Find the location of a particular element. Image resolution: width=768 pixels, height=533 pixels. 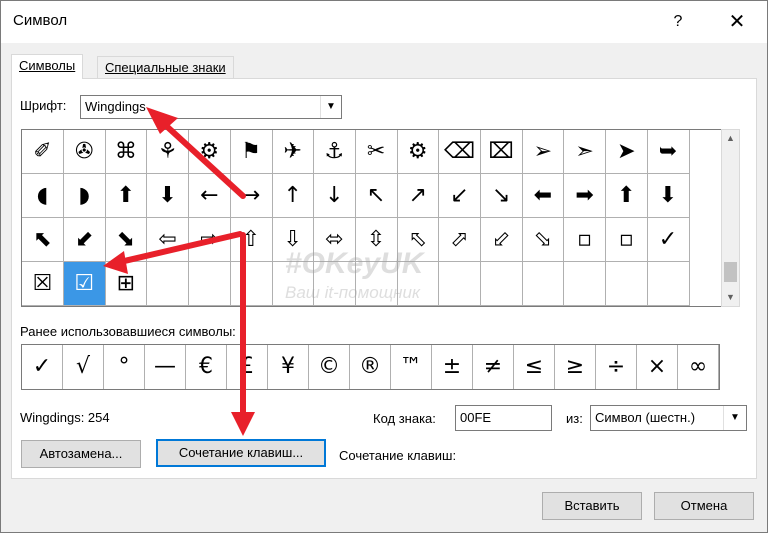

symbol-cell: ⬃ is located at coordinates (501, 240).